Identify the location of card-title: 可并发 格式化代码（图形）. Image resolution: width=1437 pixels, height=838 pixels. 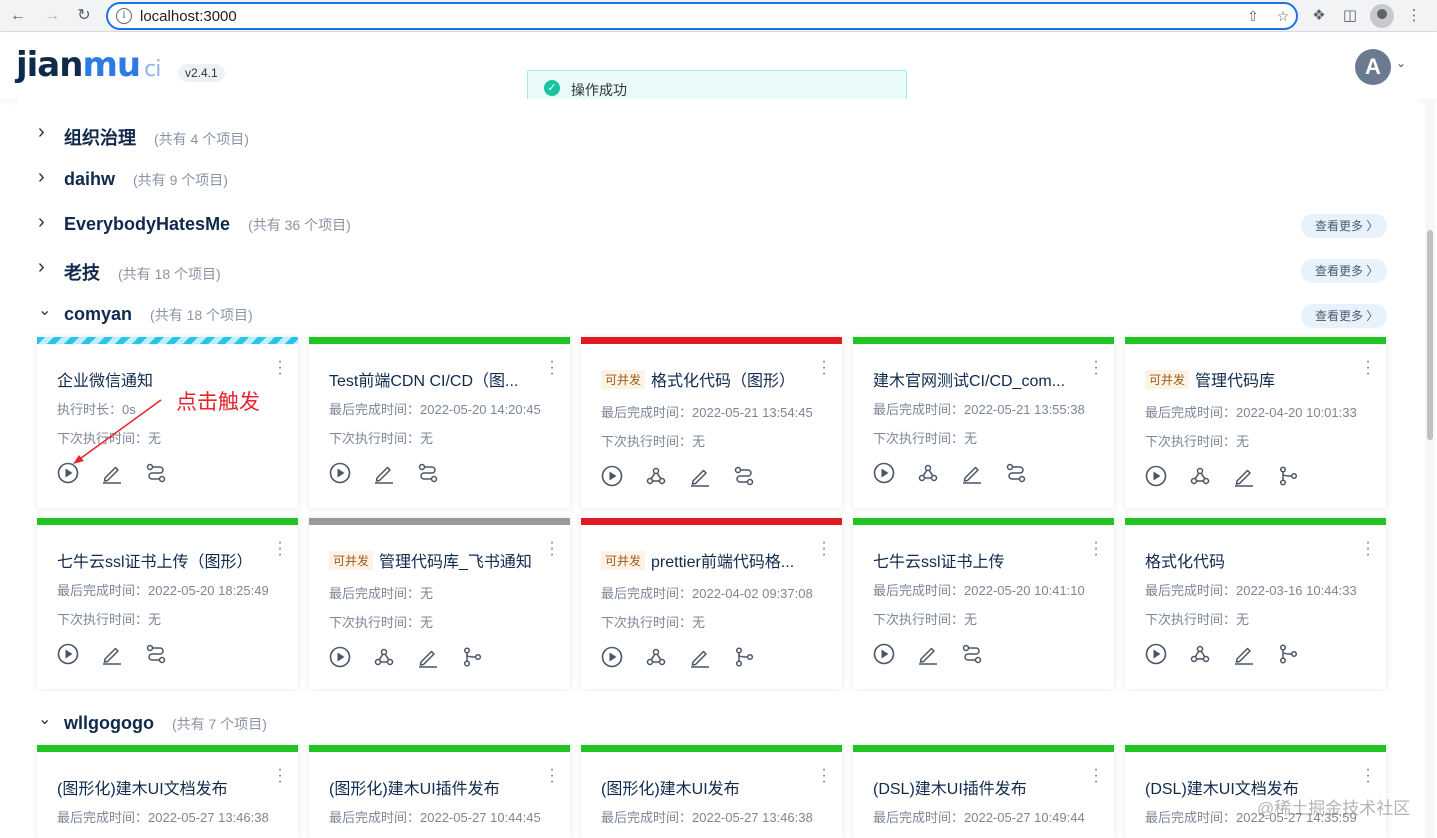
(706, 379).